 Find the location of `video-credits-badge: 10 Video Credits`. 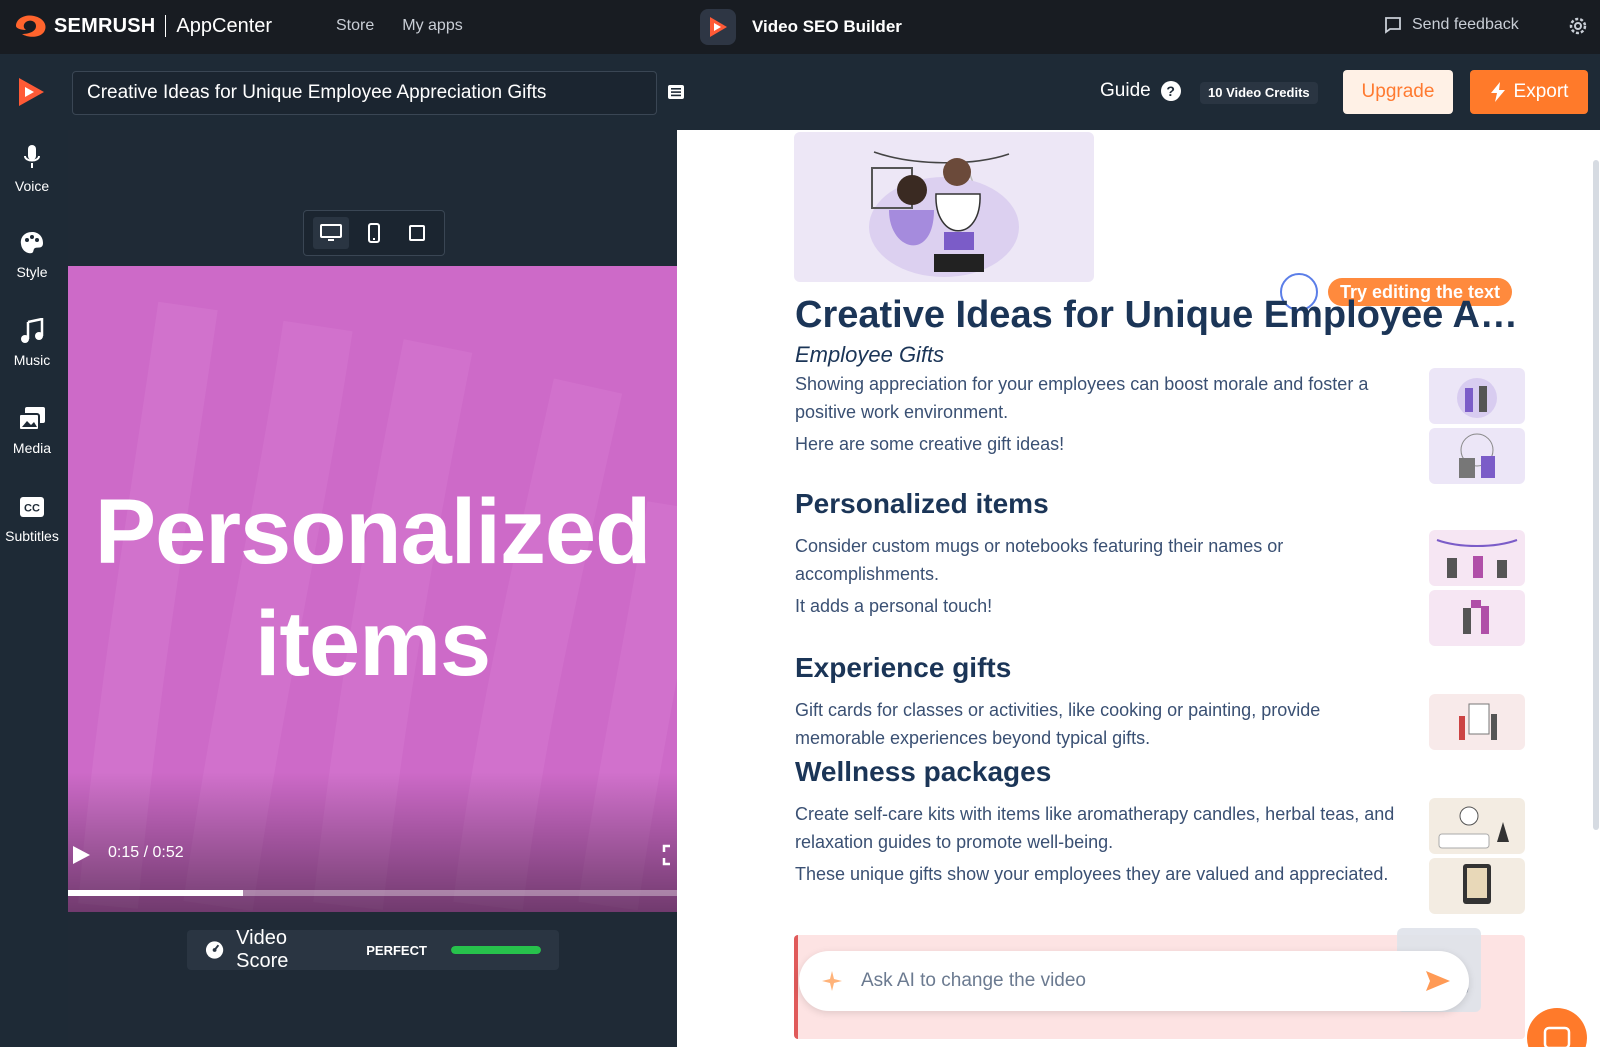

video-credits-badge: 10 Video Credits is located at coordinates (1259, 93).